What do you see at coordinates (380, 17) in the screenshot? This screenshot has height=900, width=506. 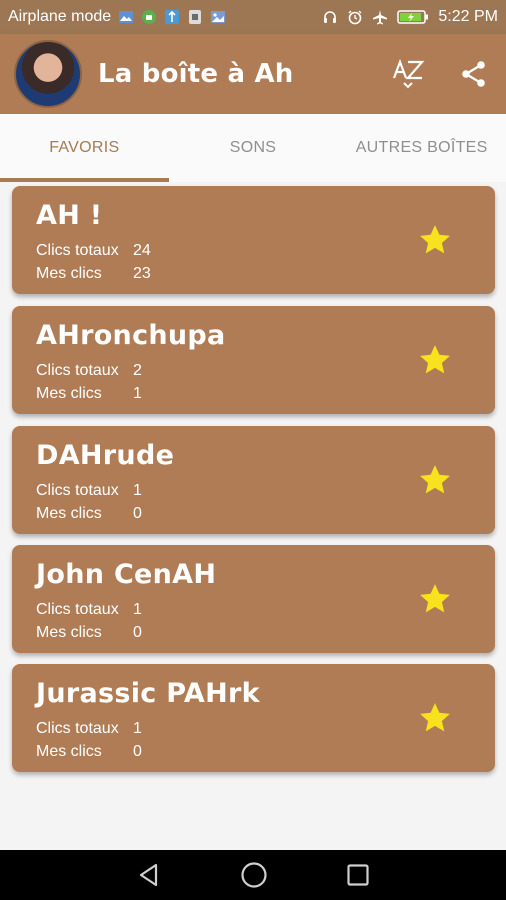 I see `airplane-icon` at bounding box center [380, 17].